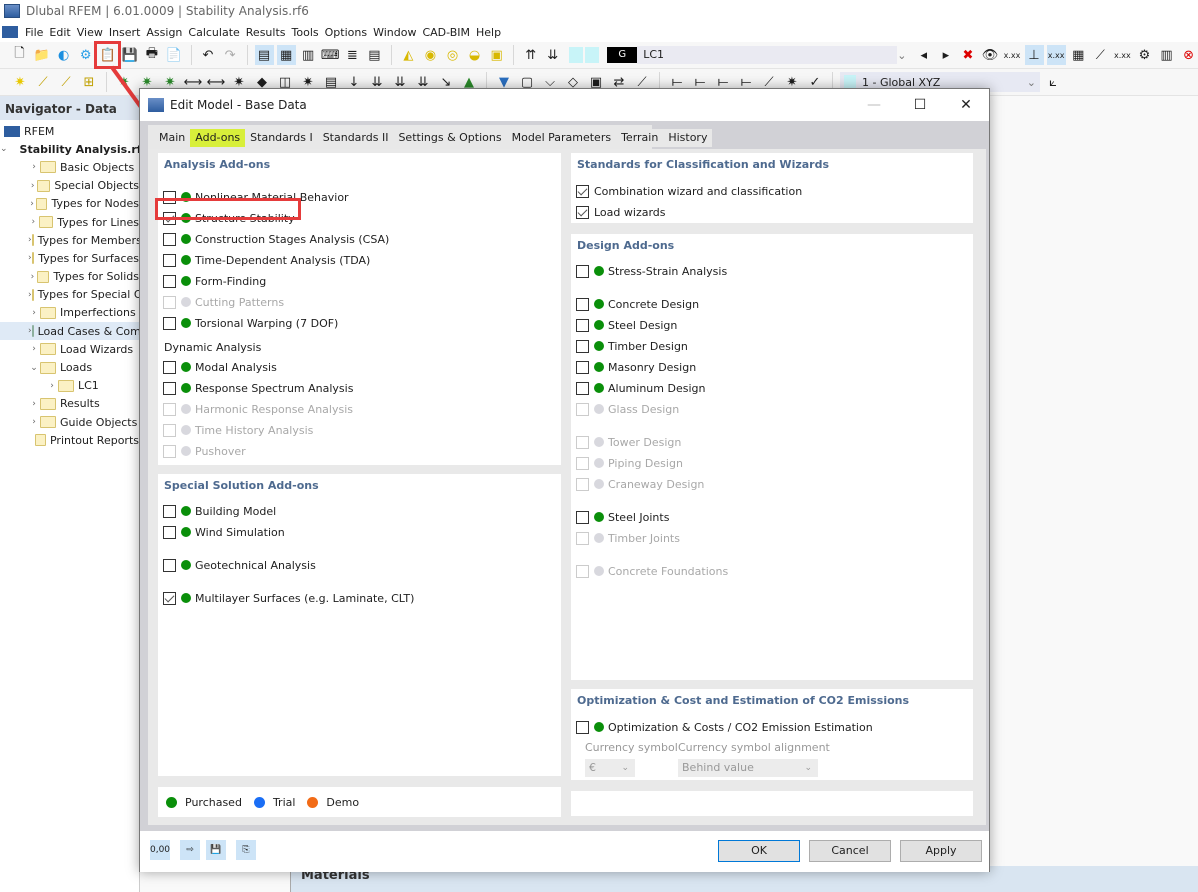 This screenshot has height=892, width=1198. What do you see at coordinates (1144, 55) in the screenshot?
I see `settings-icon: ⚙` at bounding box center [1144, 55].